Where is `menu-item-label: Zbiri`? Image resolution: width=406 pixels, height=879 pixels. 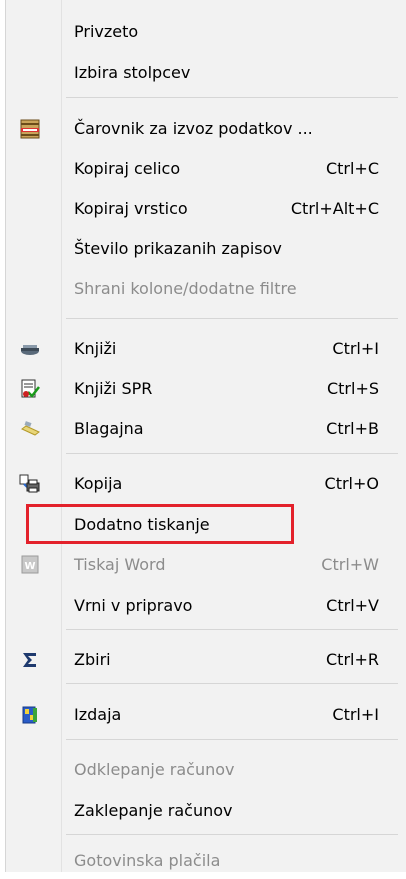
menu-item-label: Zbiri is located at coordinates (92, 659).